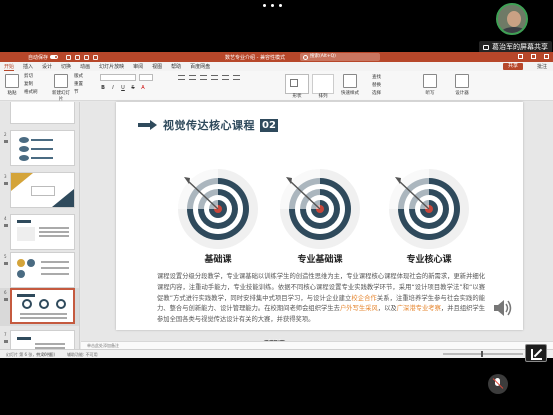 The width and height of the screenshot is (553, 415). I want to click on document-title: 数艺专业介绍 - 兼容性模式, so click(255, 58).